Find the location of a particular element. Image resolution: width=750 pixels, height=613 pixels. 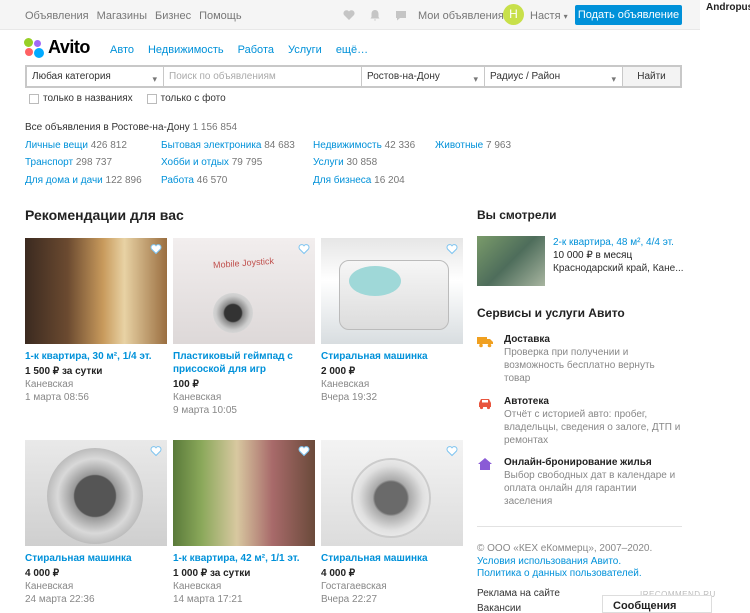

notifications-bell-icon is located at coordinates (375, 15).